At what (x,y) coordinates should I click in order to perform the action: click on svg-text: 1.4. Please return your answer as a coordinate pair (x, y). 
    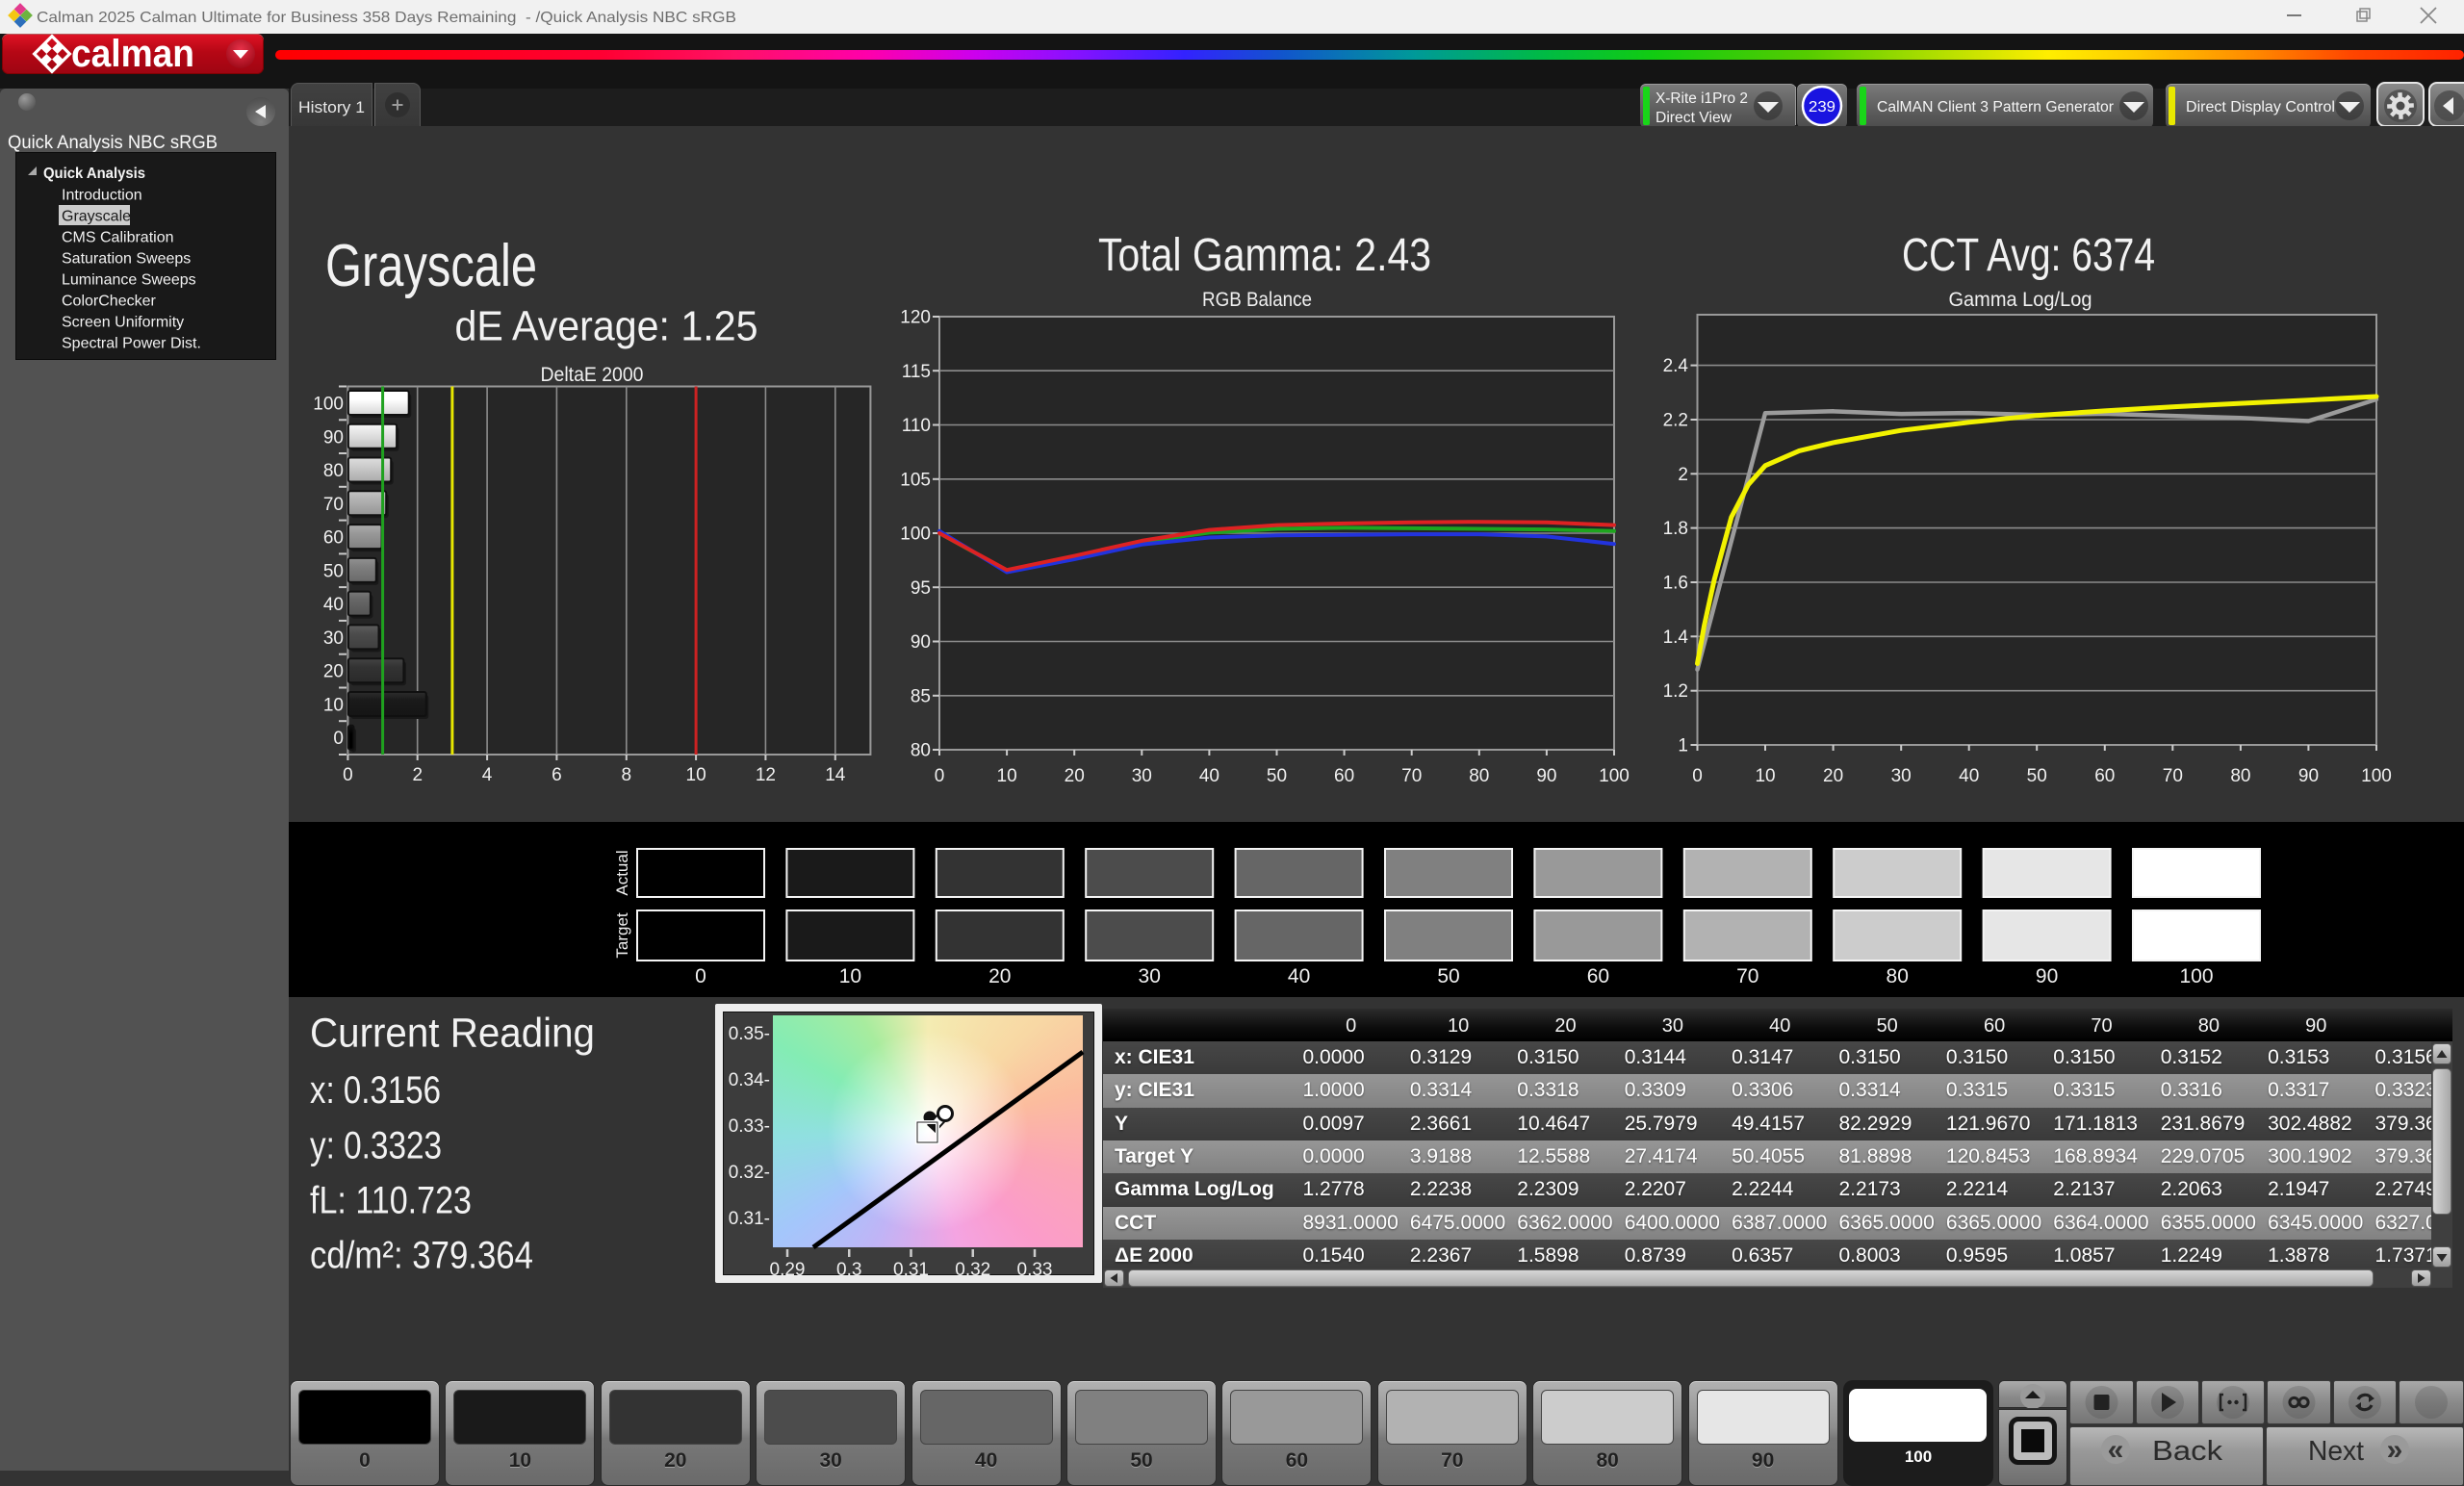
    Looking at the image, I should click on (1676, 638).